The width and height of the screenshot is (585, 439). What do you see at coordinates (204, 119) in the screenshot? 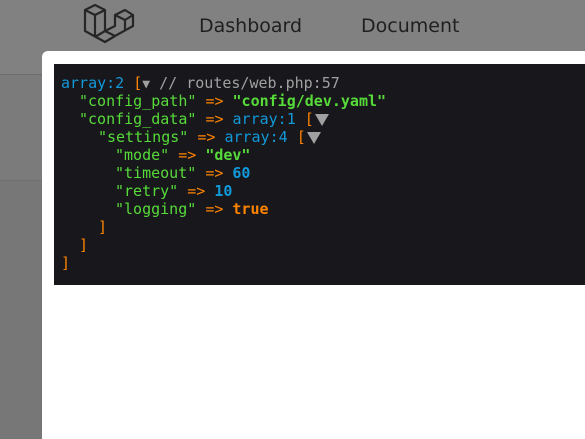
I see `dump-config-data-line: "config_data" => array:1 [` at bounding box center [204, 119].